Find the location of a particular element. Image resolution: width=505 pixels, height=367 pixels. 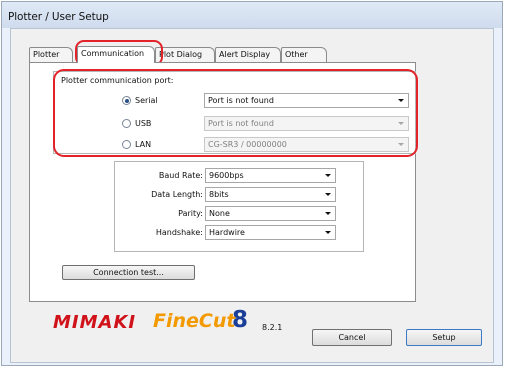

mimaki-logo: MIMAKI is located at coordinates (95, 322).